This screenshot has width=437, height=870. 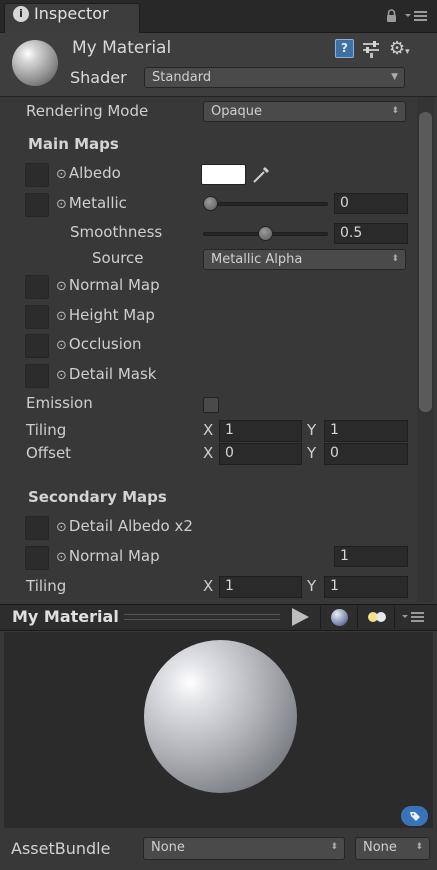 What do you see at coordinates (37, 175) in the screenshot?
I see `albedo-texture-slot` at bounding box center [37, 175].